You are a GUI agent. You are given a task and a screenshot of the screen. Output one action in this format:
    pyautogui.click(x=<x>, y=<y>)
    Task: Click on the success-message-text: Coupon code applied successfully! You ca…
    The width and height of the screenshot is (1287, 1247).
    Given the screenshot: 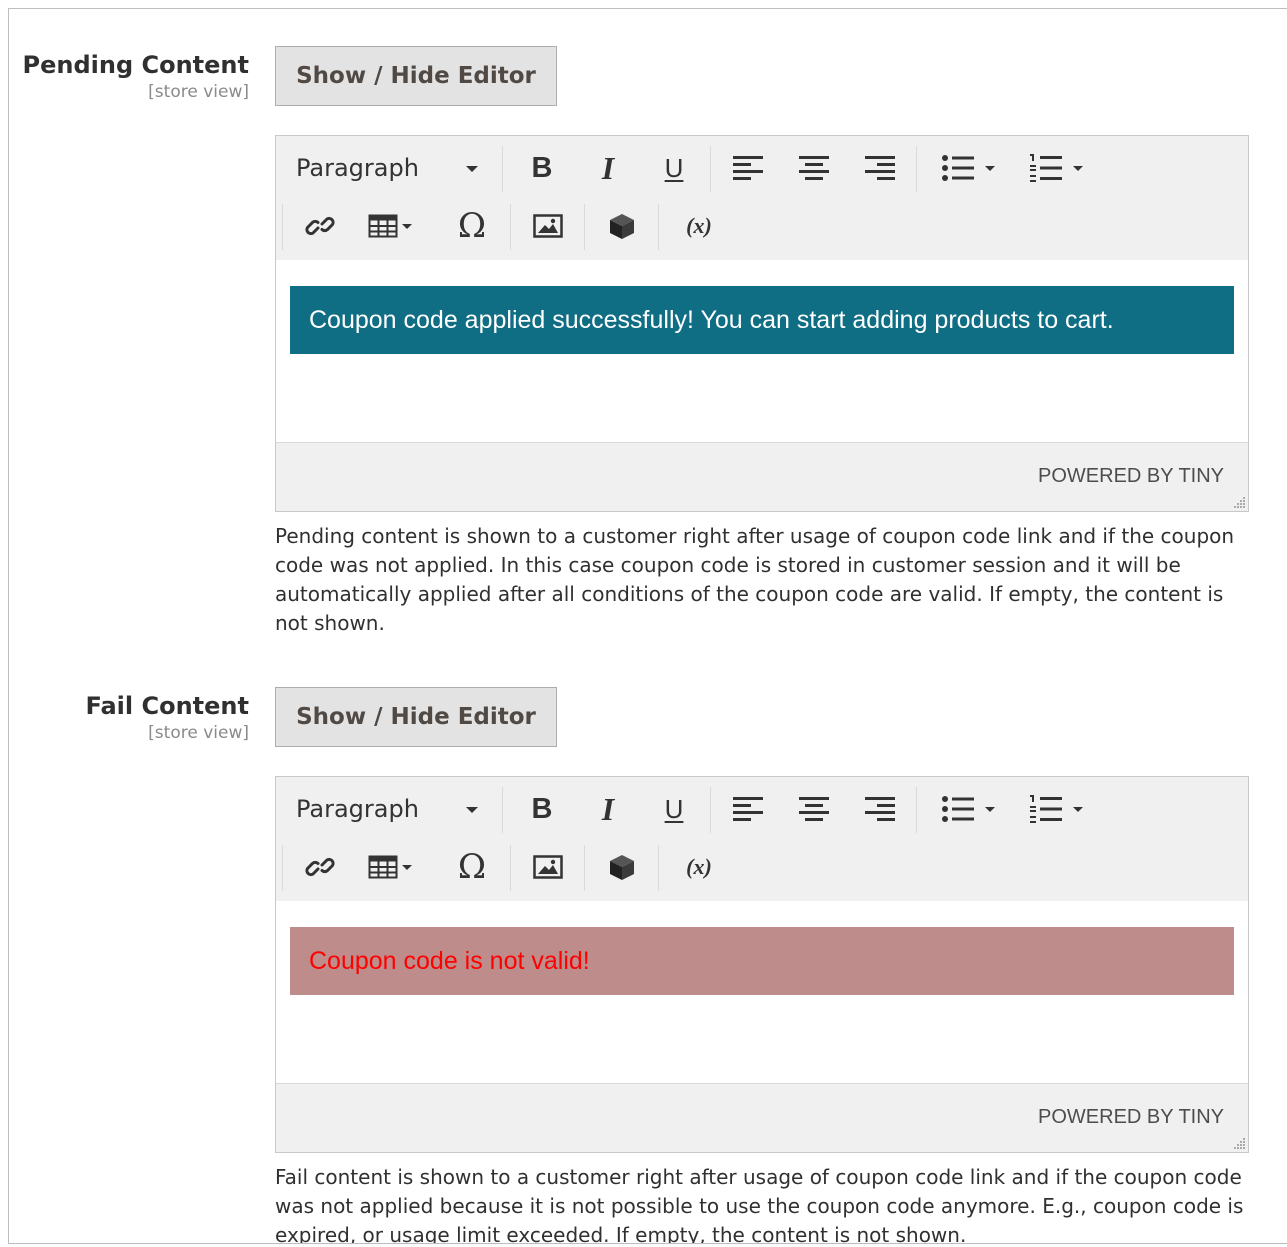 What is the action you would take?
    pyautogui.click(x=711, y=319)
    